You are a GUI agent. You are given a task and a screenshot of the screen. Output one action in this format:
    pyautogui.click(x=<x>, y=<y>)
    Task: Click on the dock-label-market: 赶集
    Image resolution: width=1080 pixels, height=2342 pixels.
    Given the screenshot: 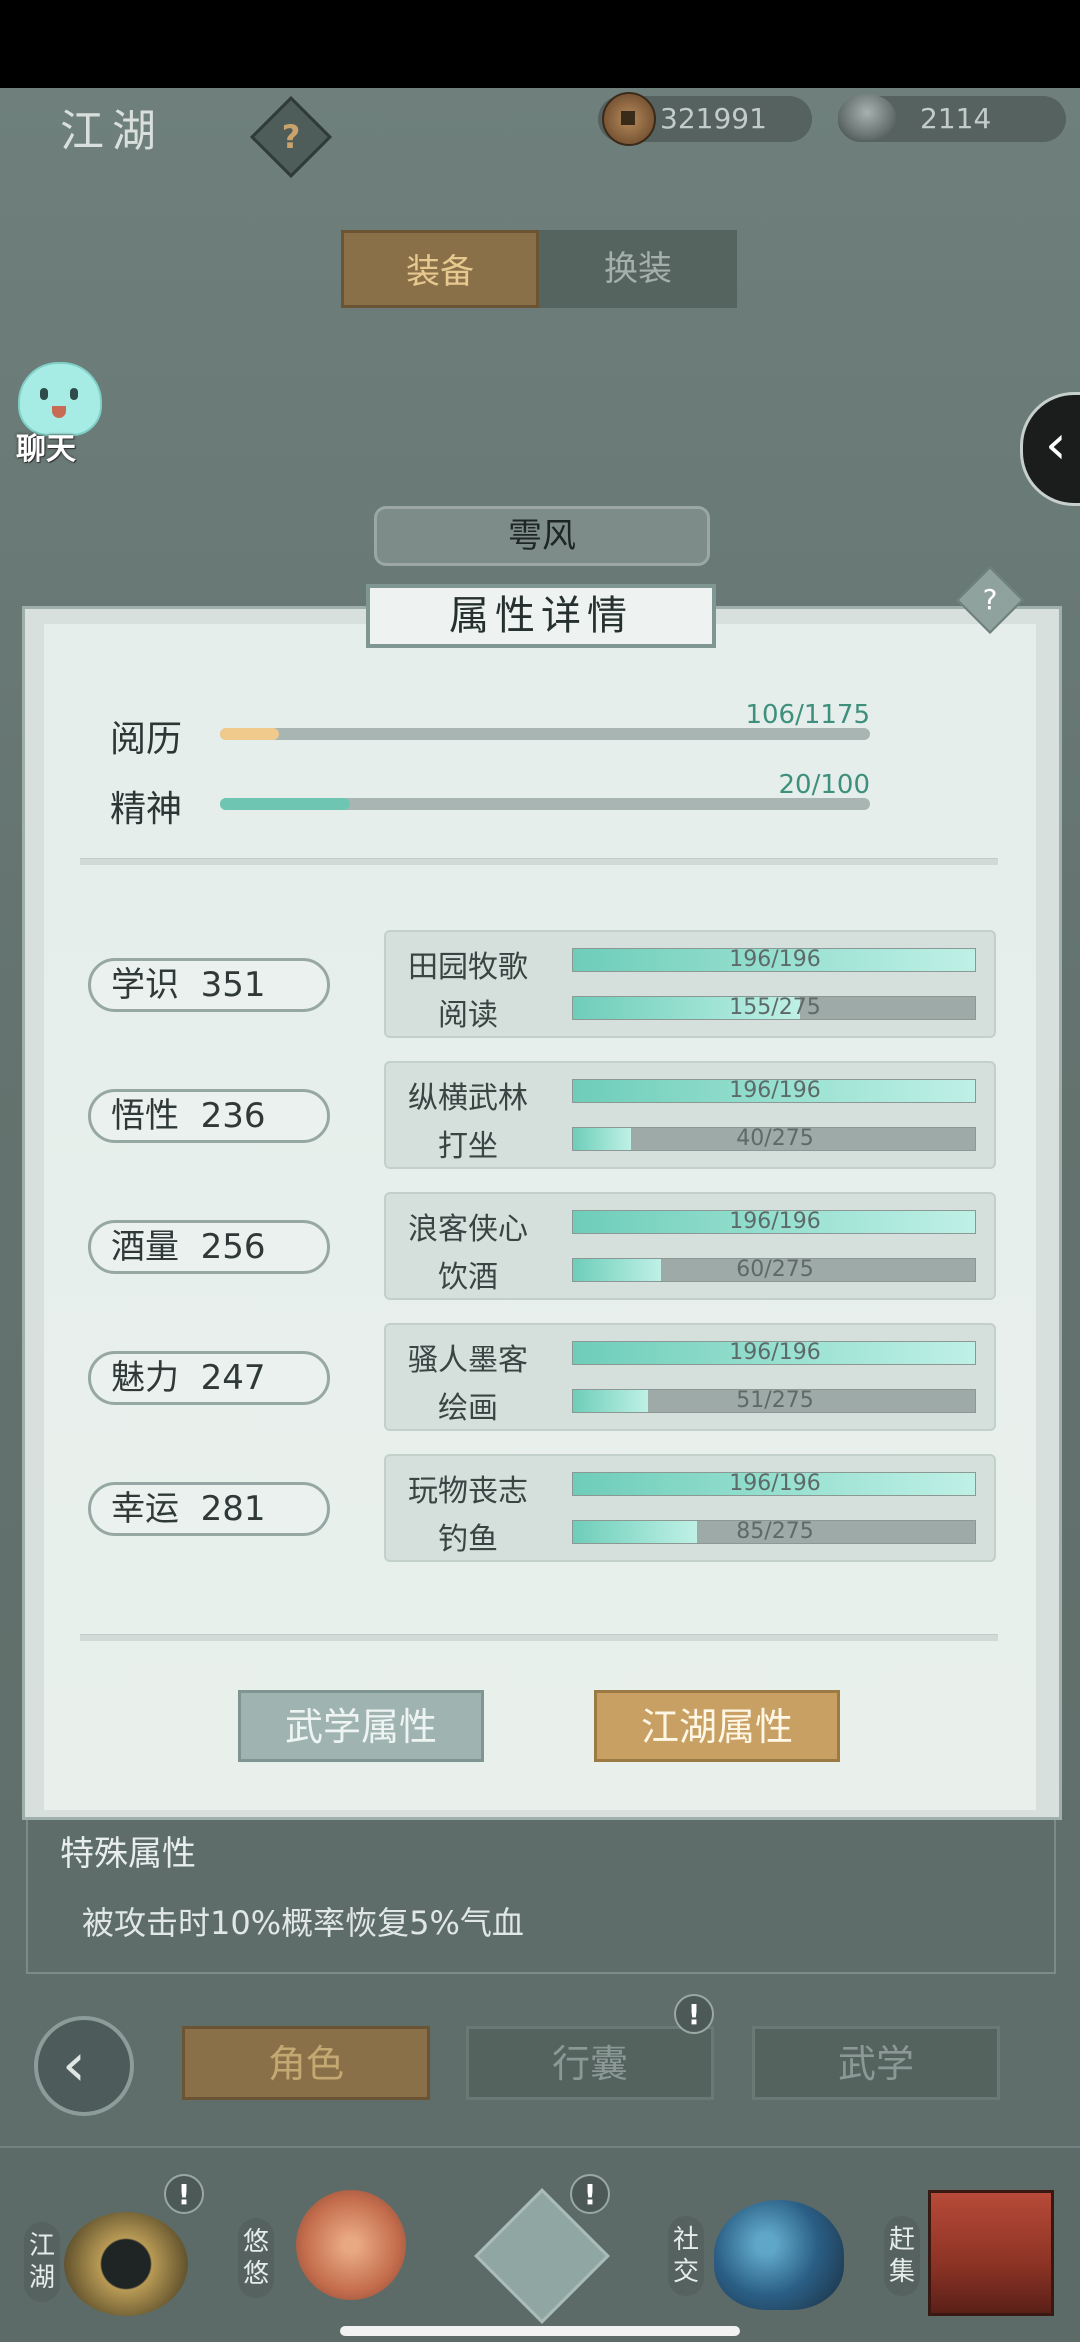 What is the action you would take?
    pyautogui.click(x=902, y=2256)
    